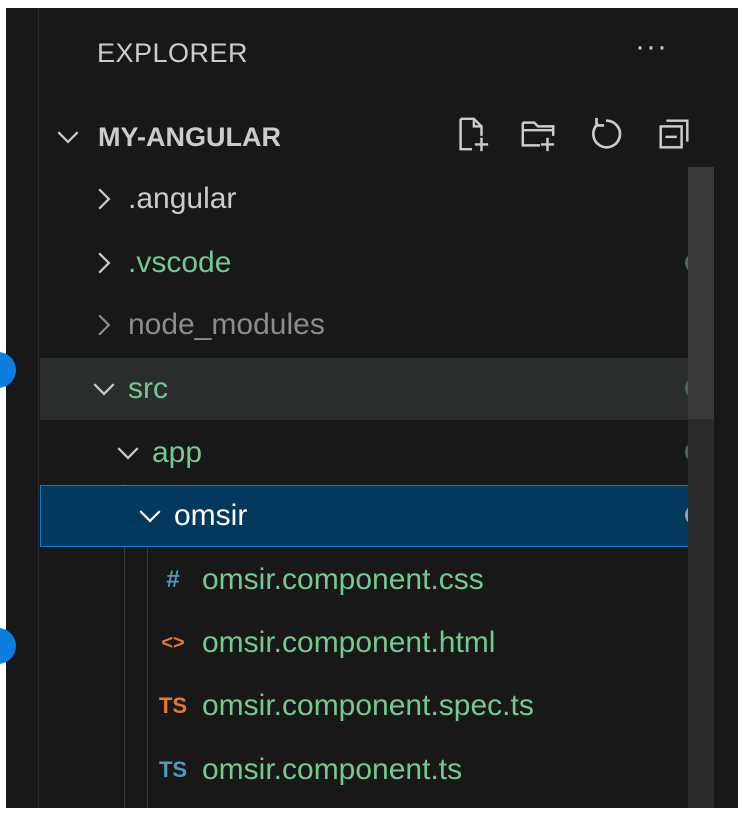 This screenshot has height=814, width=740. I want to click on tree-item-label: omsir, so click(211, 515).